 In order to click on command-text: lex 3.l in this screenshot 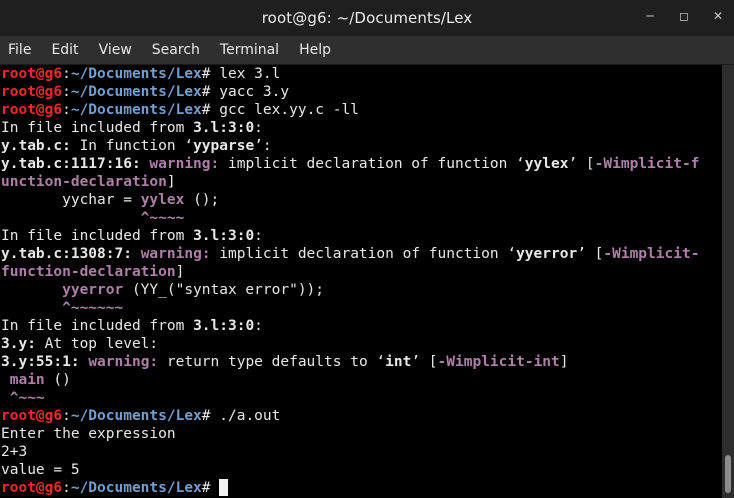, I will do `click(250, 74)`.